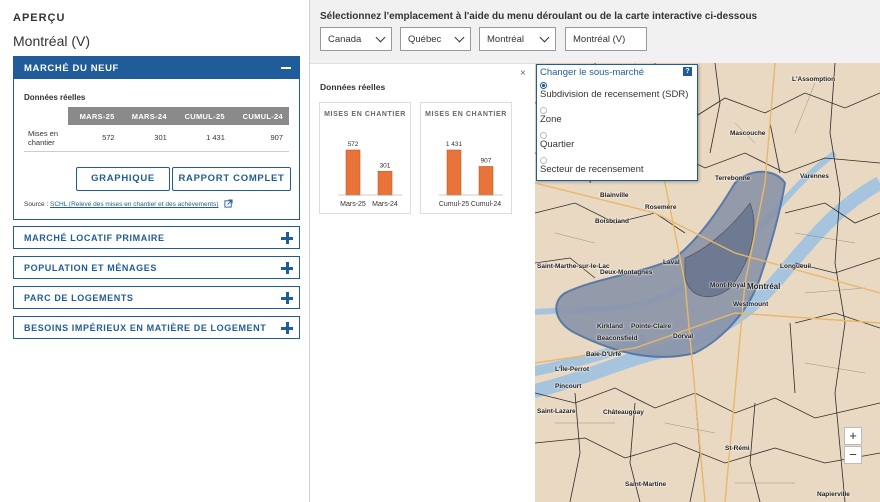 This screenshot has width=880, height=502. I want to click on section-title: PARC DE LOGEMENTS, so click(79, 298).